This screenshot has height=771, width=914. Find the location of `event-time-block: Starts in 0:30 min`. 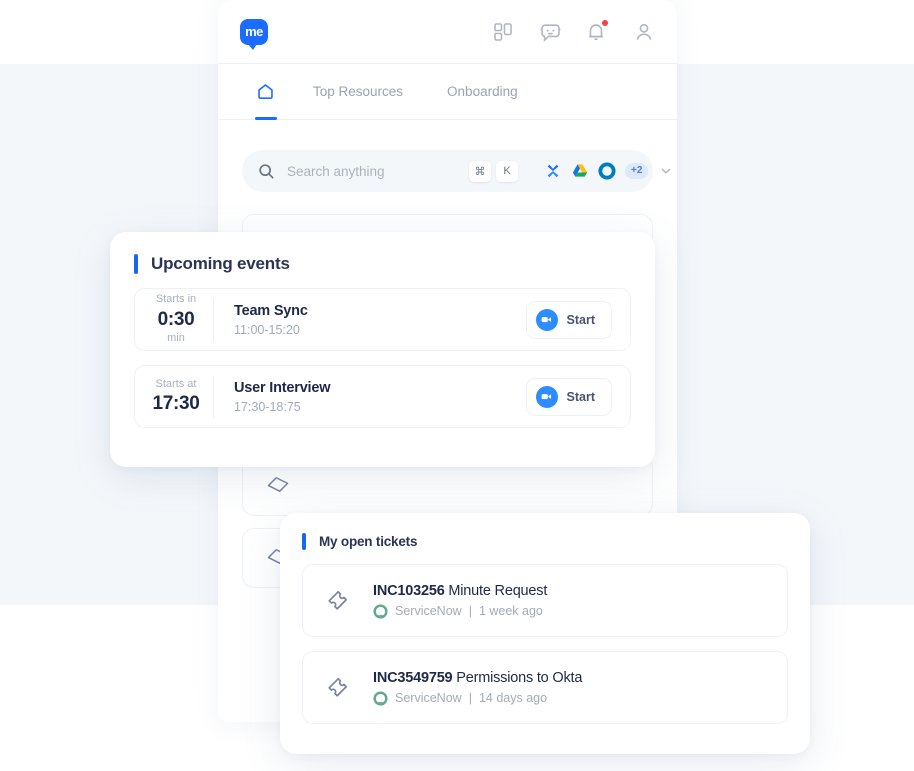

event-time-block: Starts in 0:30 min is located at coordinates (174, 319).